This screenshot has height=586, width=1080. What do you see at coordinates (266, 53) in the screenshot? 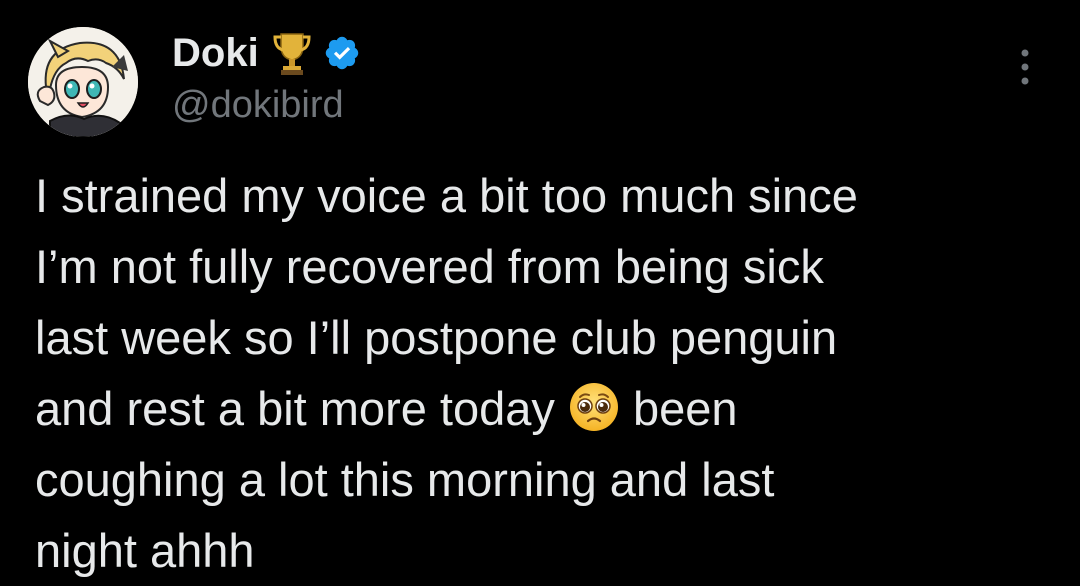
I see `author-name-row: Doki` at bounding box center [266, 53].